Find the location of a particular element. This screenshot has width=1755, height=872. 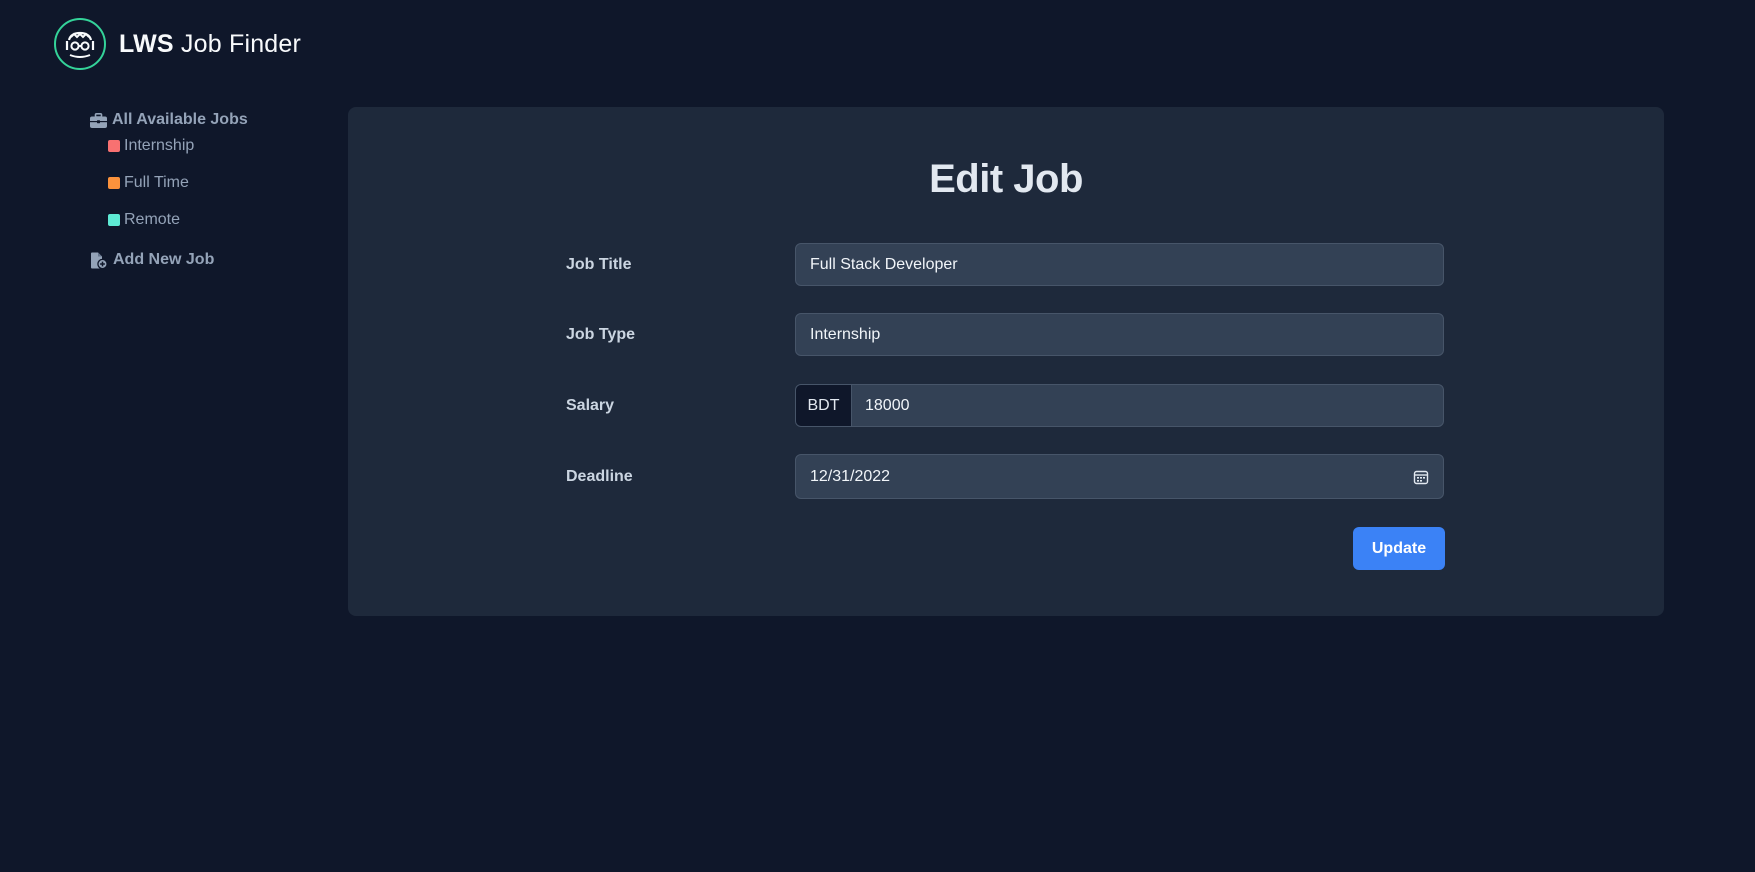

briefcase-icon is located at coordinates (98, 120).